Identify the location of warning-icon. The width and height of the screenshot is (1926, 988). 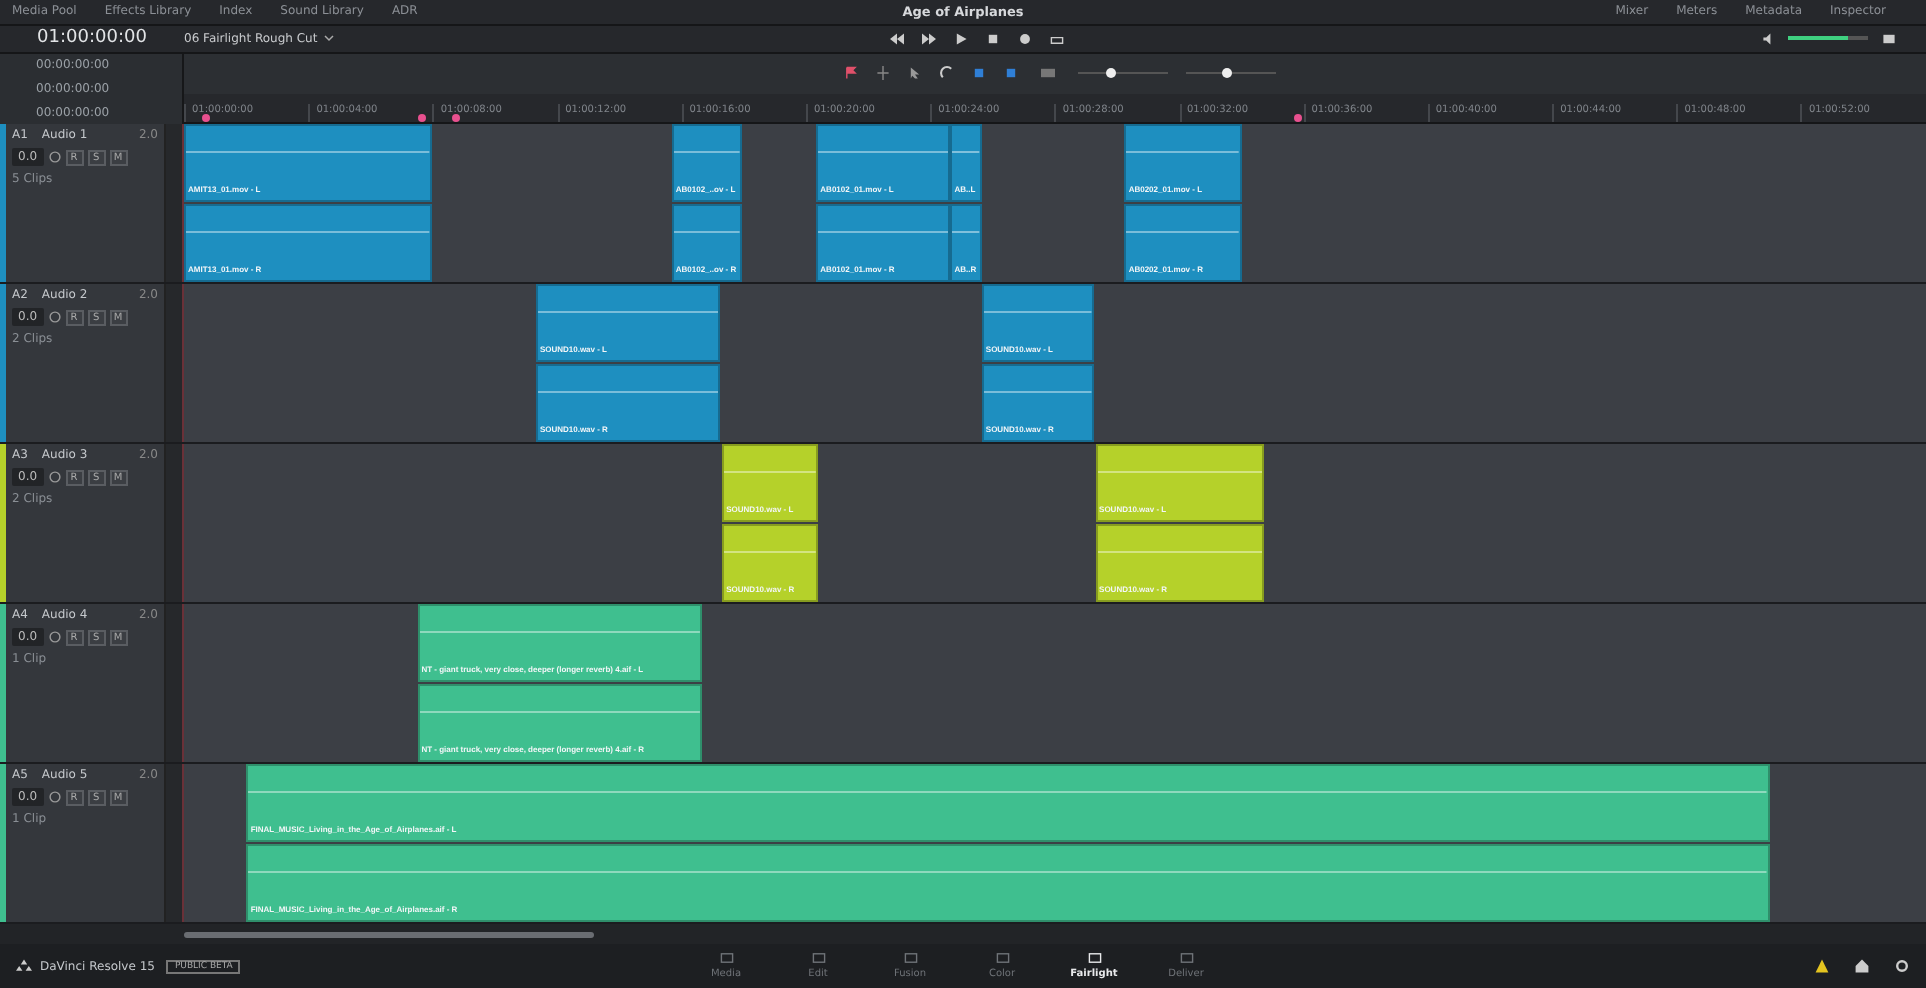
(1822, 966).